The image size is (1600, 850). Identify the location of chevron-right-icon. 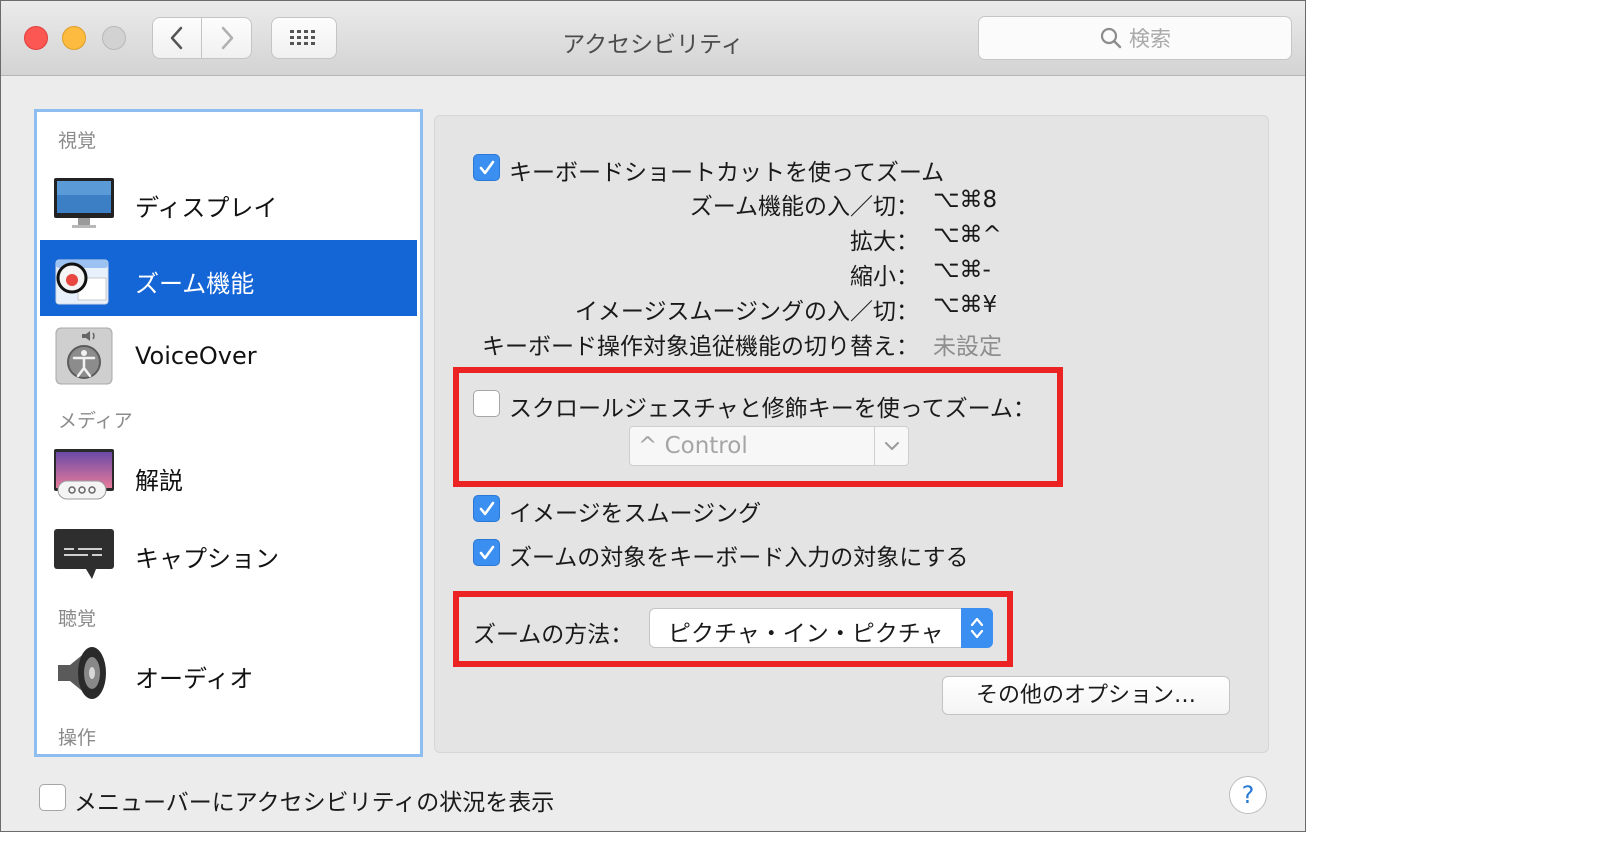
(227, 38).